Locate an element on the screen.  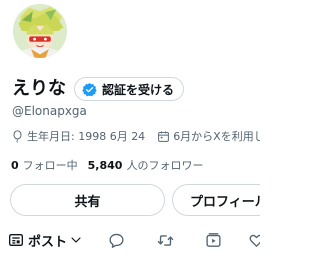
tab-reposts is located at coordinates (165, 240).